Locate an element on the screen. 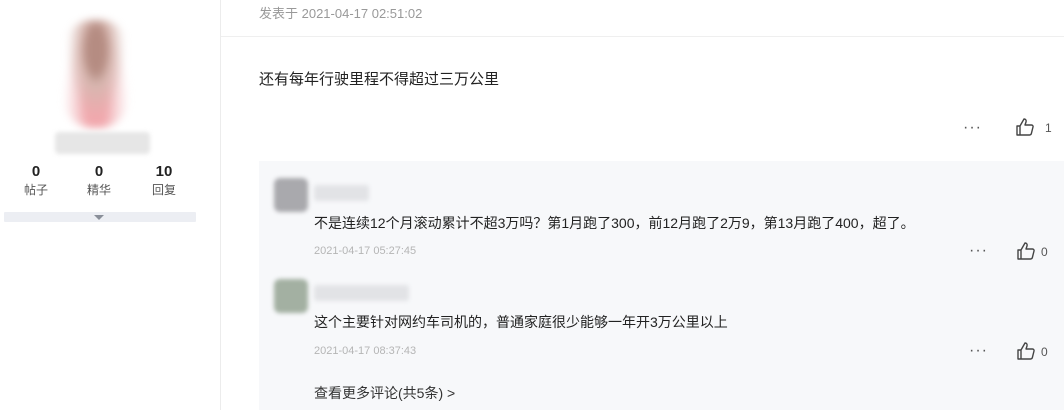 Image resolution: width=1064 pixels, height=410 pixels. post-timestamp: 发表于 2021-04-17 02:51:02 is located at coordinates (341, 13).